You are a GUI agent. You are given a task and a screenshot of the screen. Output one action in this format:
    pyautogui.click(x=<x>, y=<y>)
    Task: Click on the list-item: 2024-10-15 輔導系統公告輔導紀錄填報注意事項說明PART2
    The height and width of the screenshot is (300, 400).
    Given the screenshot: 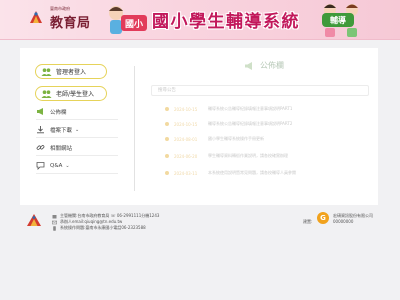 What is the action you would take?
    pyautogui.click(x=270, y=124)
    